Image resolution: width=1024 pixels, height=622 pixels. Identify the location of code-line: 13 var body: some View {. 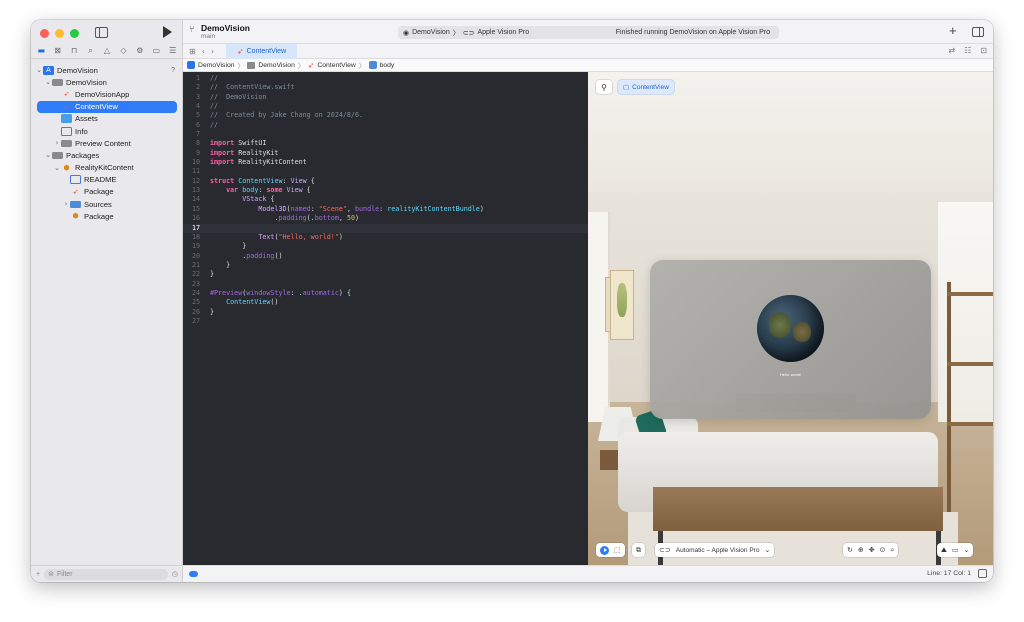
(385, 190).